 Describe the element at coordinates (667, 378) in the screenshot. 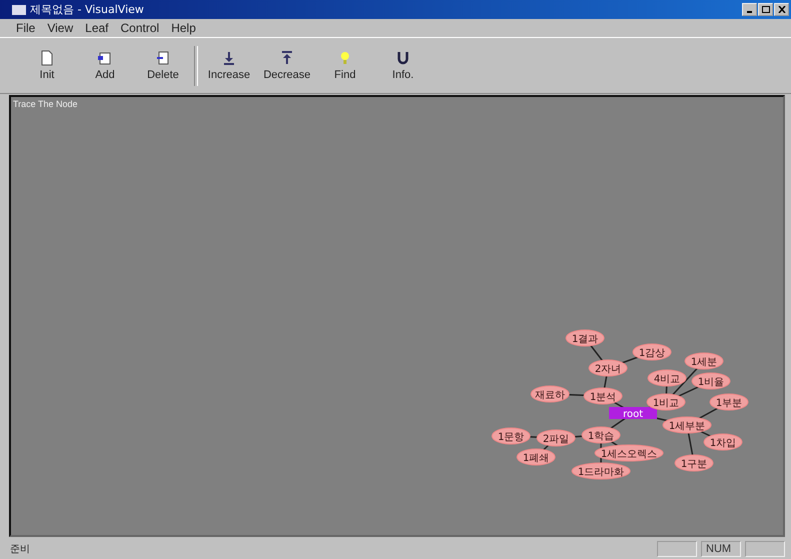

I see `tree-node: 4비교` at that location.